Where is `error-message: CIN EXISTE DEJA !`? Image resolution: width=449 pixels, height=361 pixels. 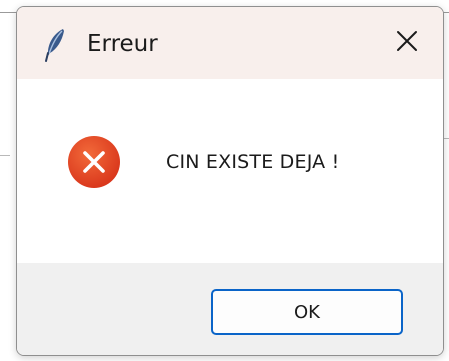 error-message: CIN EXISTE DEJA ! is located at coordinates (253, 162).